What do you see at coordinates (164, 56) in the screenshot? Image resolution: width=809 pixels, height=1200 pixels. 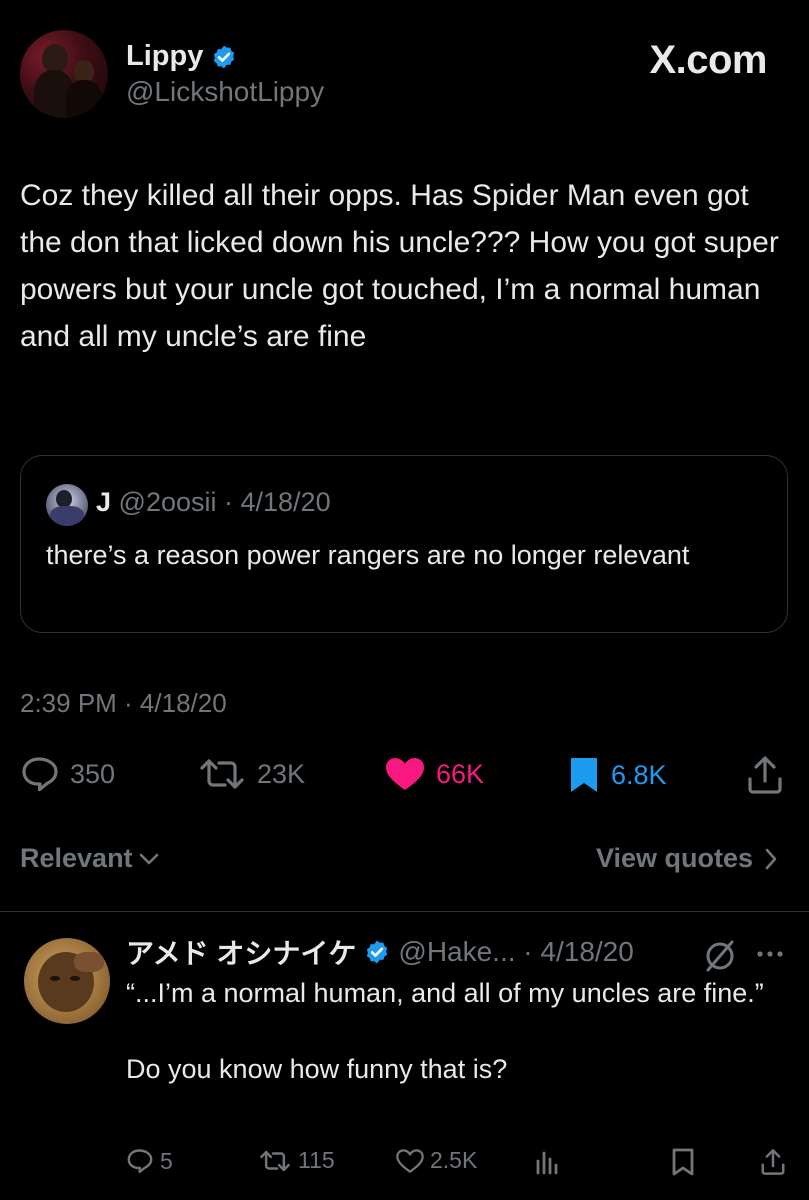 I see `author-display-name: Lippy` at bounding box center [164, 56].